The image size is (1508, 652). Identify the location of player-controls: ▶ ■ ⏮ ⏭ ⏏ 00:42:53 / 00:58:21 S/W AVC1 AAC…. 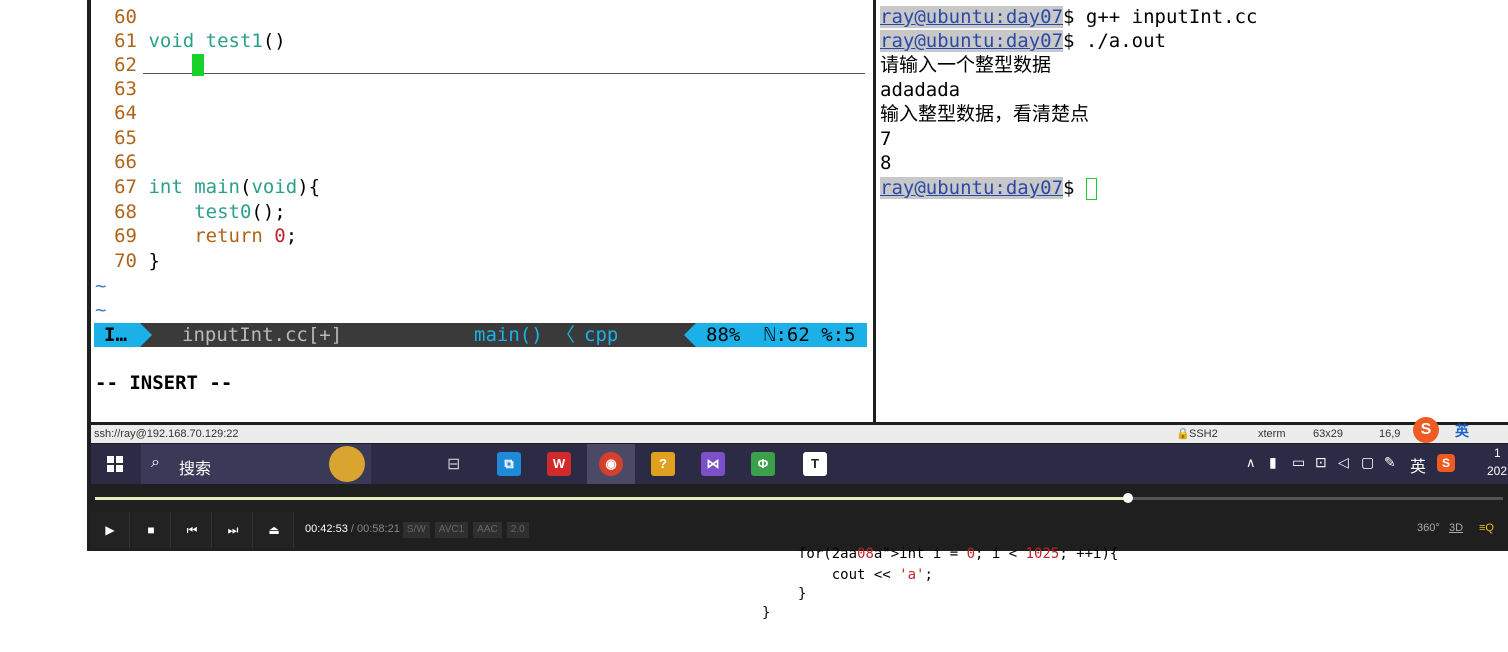
(799, 530).